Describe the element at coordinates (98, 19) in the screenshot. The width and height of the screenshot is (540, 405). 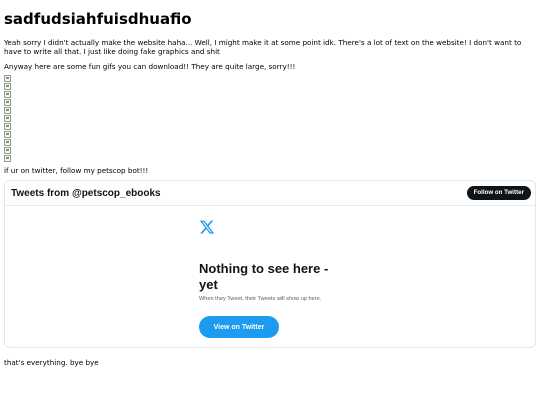
I see `page-title: sadfudsiahfuisdhuafio` at that location.